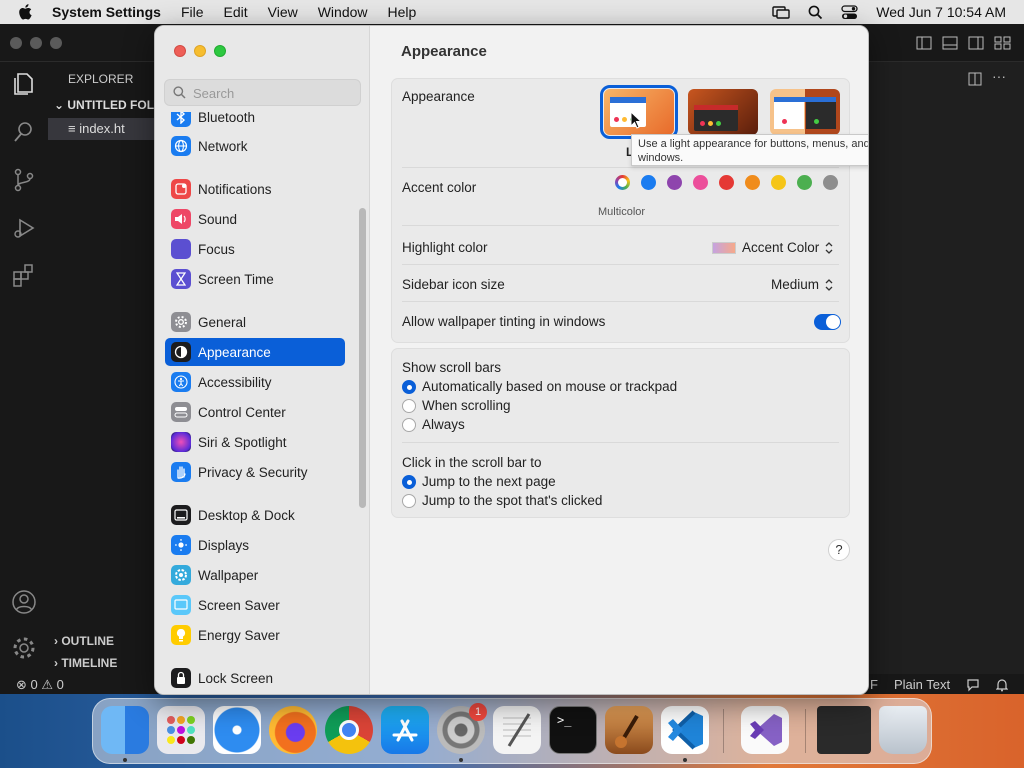 The height and width of the screenshot is (768, 1024). I want to click on accent-blue-swatch, so click(648, 182).